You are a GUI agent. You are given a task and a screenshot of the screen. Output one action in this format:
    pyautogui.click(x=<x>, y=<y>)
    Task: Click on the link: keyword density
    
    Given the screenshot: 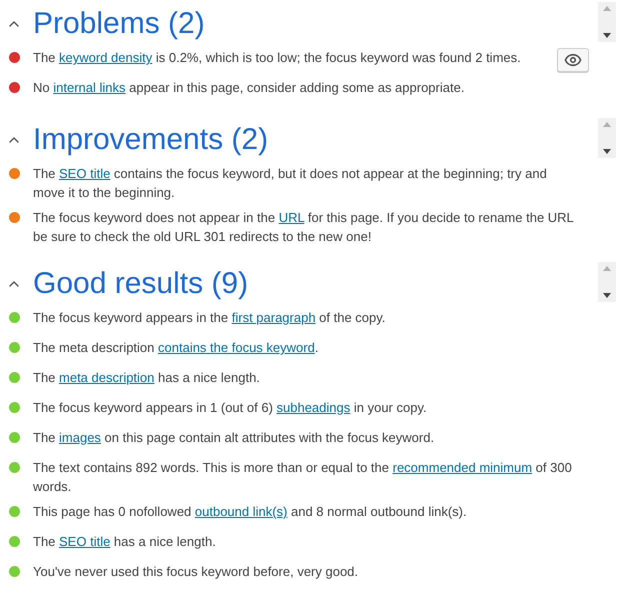 What is the action you would take?
    pyautogui.click(x=105, y=57)
    